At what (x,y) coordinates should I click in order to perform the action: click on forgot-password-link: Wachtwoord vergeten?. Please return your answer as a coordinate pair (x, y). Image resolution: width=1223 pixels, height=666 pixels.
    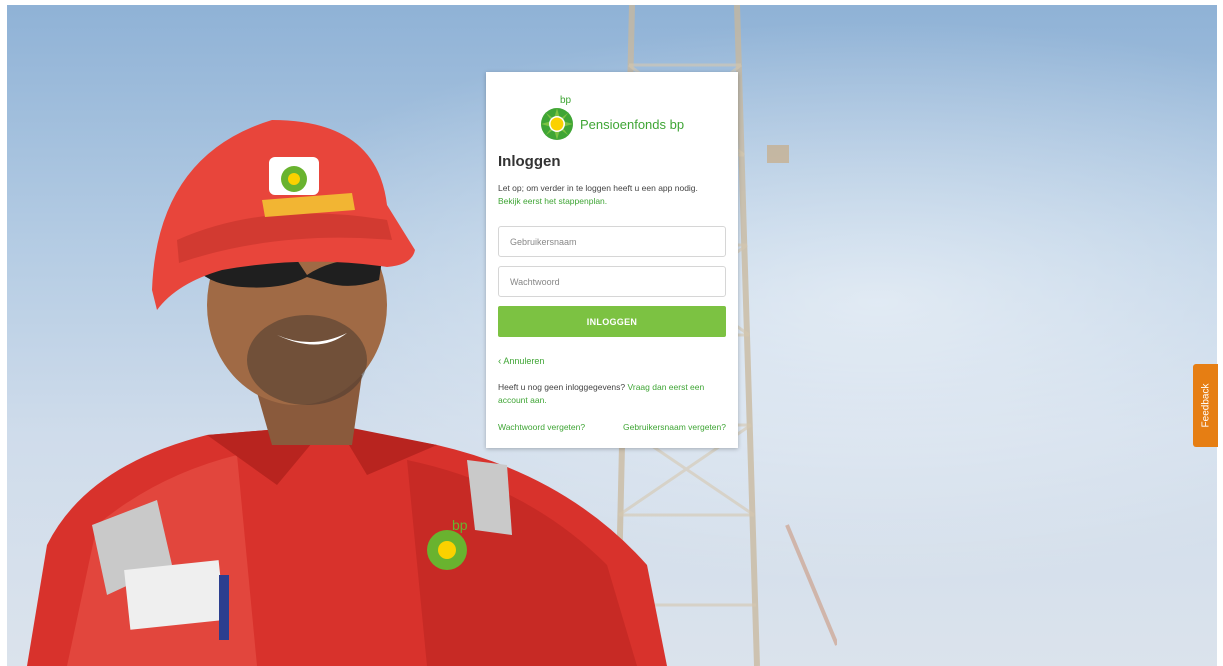
    Looking at the image, I should click on (541, 427).